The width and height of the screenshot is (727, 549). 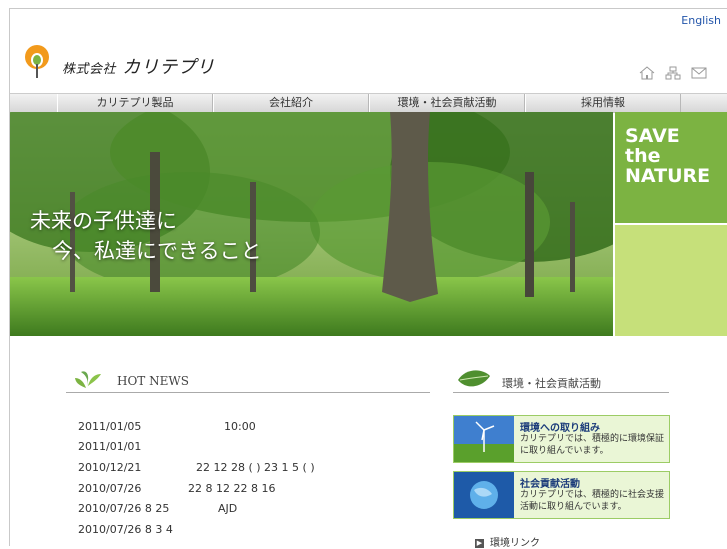 What do you see at coordinates (560, 428) in the screenshot?
I see `environment-banner-title: 環境への取り組み` at bounding box center [560, 428].